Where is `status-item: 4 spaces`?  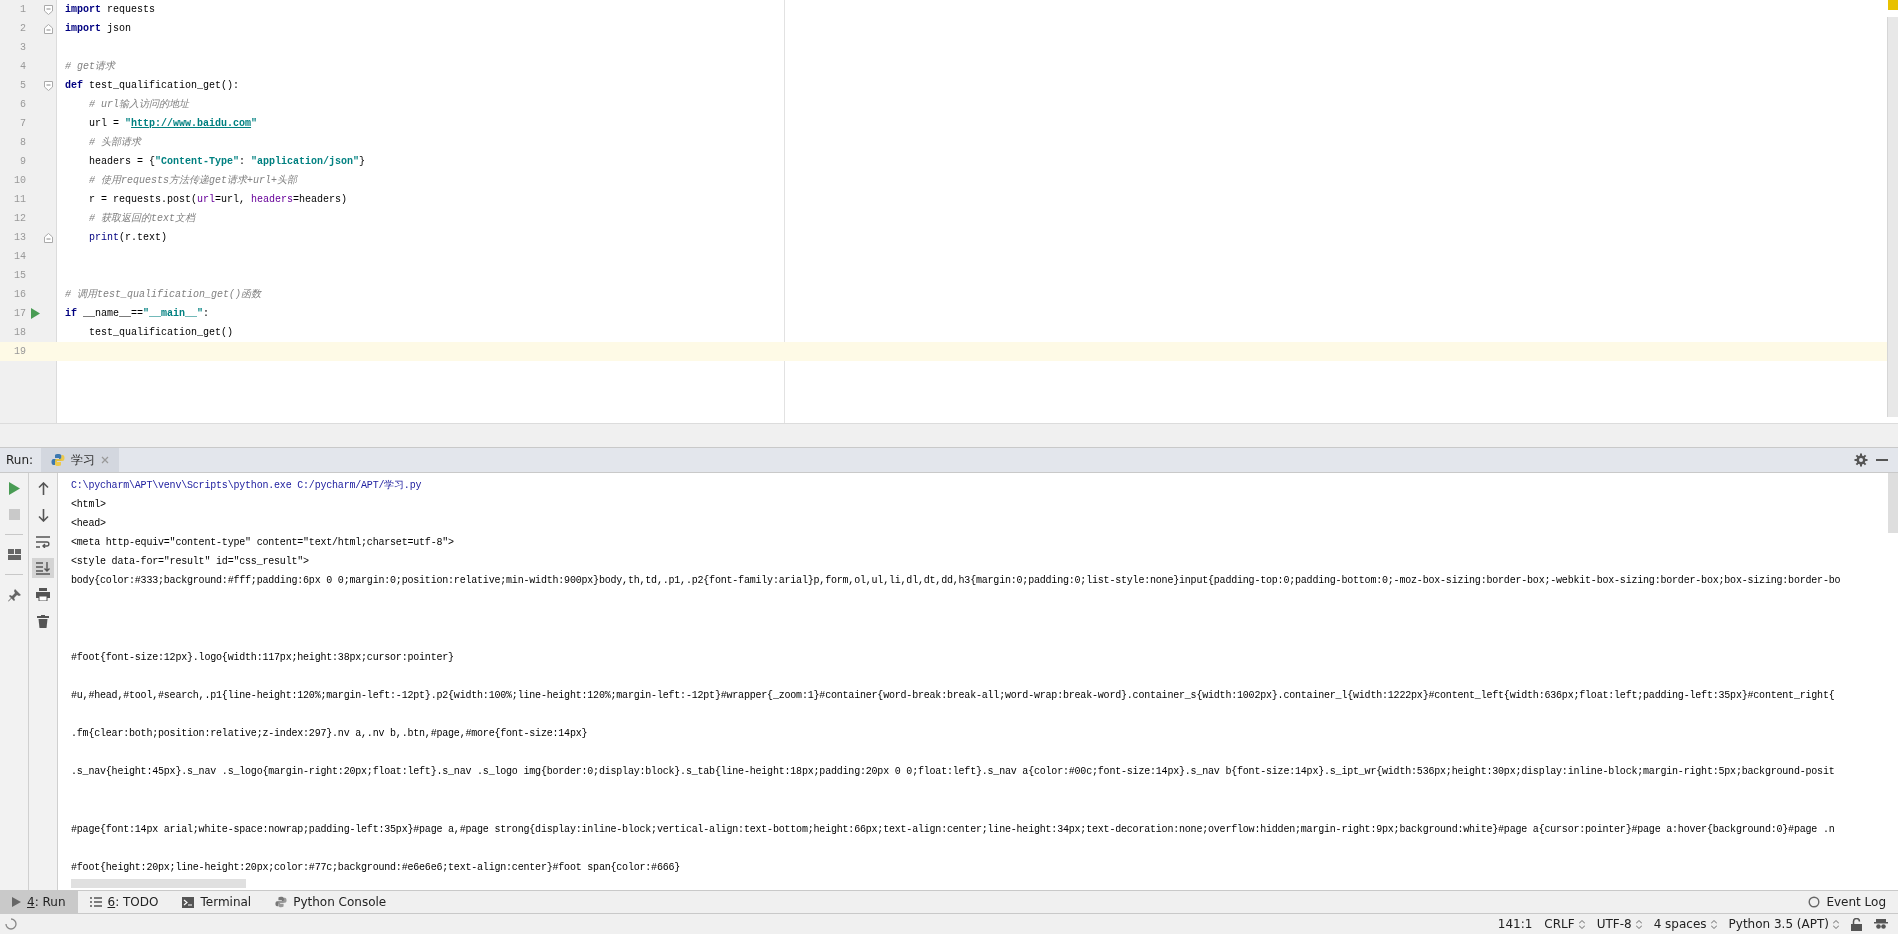
status-item: 4 spaces is located at coordinates (1685, 924).